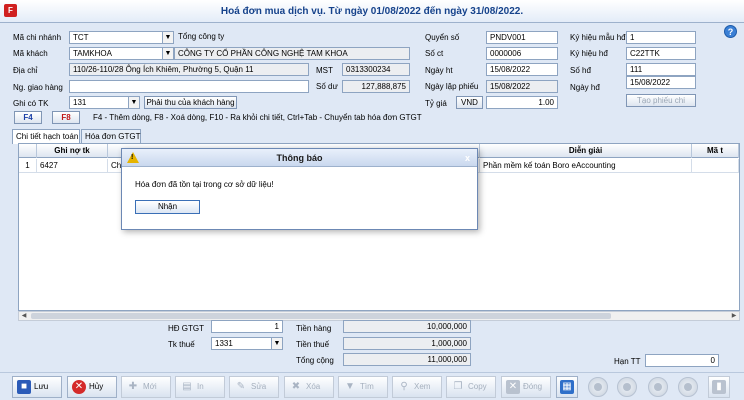 This screenshot has height=400, width=744. I want to click on balance-label: Số dư, so click(327, 86).